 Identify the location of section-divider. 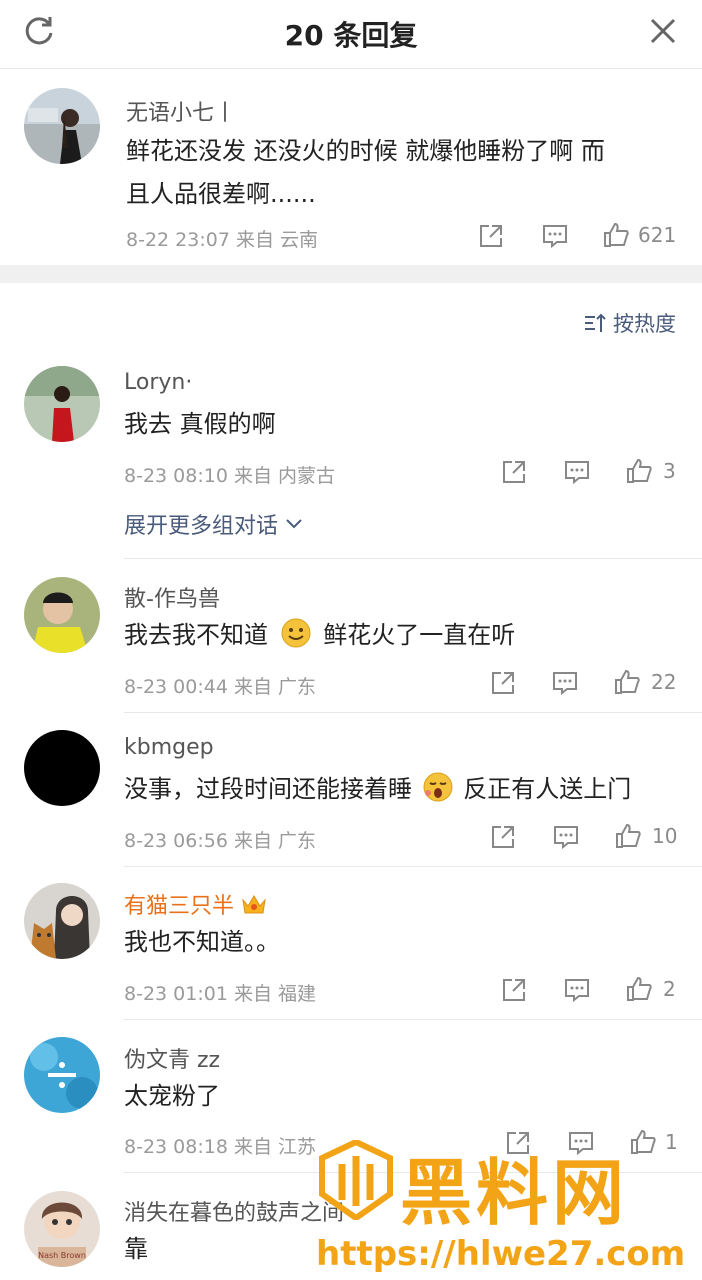
(351, 274).